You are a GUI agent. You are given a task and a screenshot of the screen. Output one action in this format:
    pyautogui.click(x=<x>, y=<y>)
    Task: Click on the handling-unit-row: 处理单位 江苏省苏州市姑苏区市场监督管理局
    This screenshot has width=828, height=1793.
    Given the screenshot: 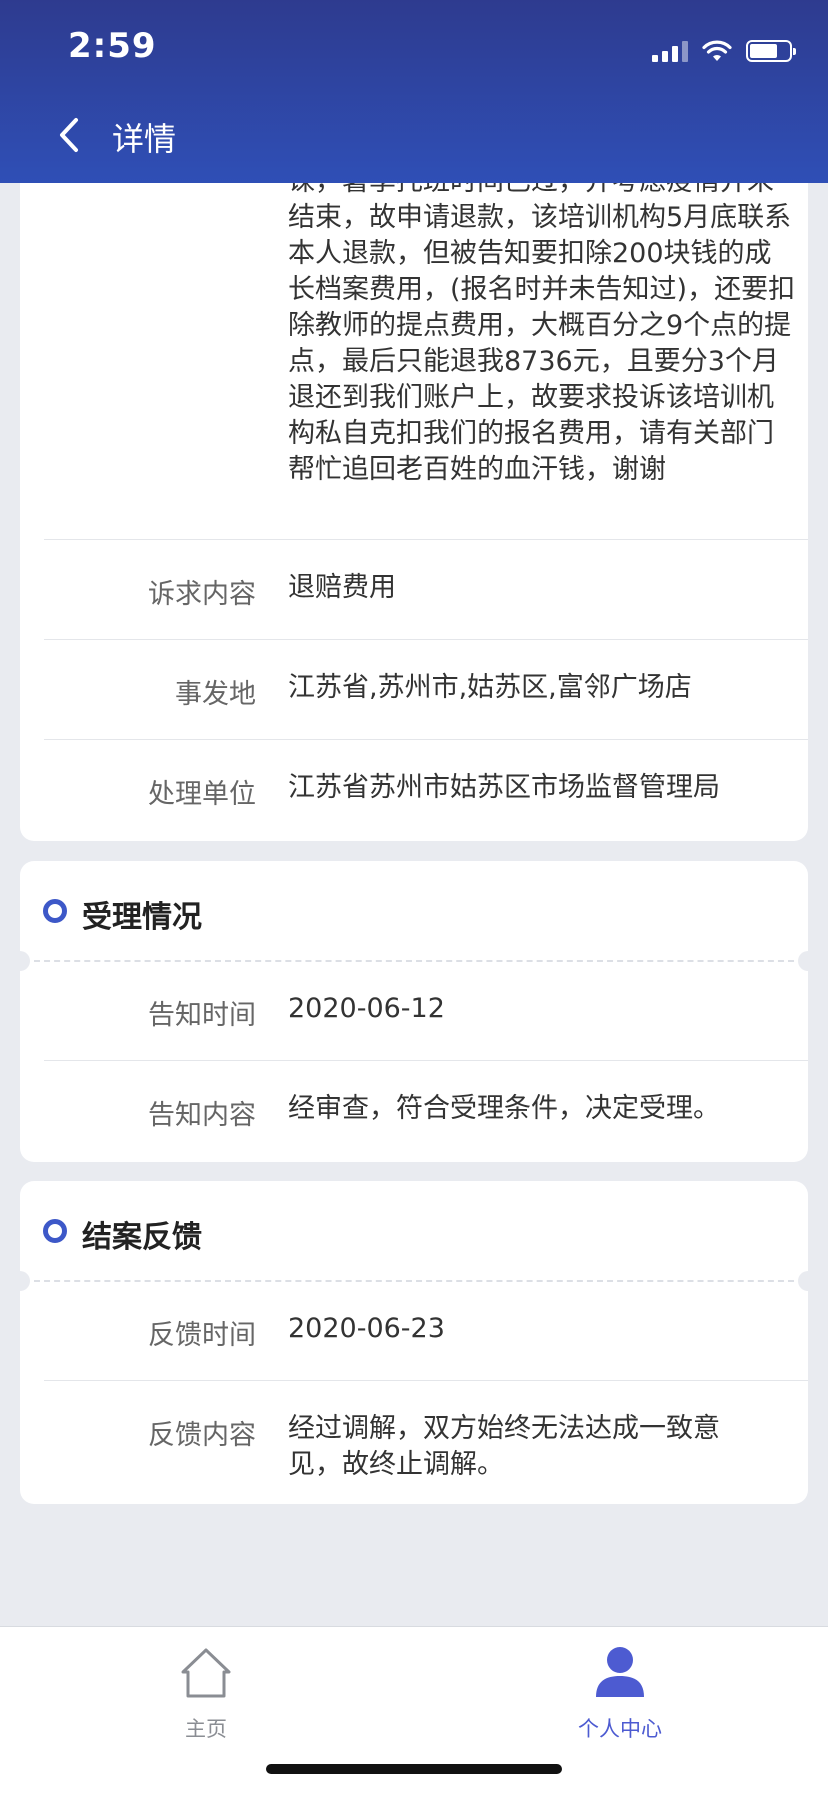 What is the action you would take?
    pyautogui.click(x=414, y=790)
    